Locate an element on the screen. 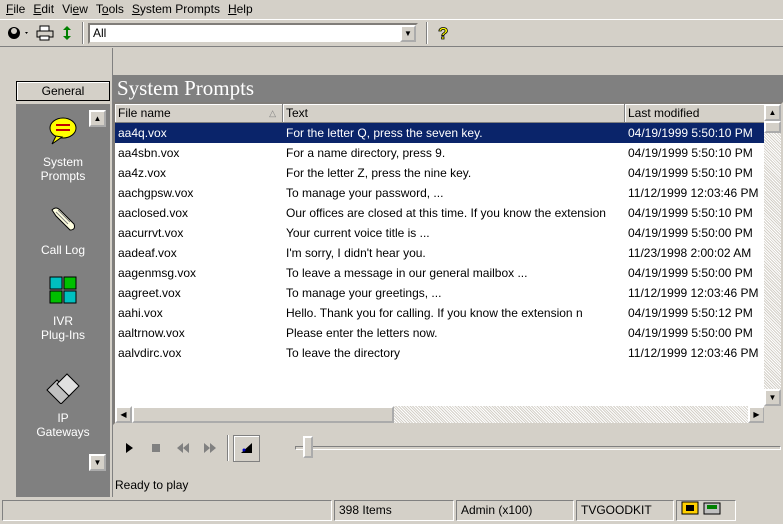 This screenshot has width=783, height=524. cell-text: Please enter the letters now. is located at coordinates (362, 333).